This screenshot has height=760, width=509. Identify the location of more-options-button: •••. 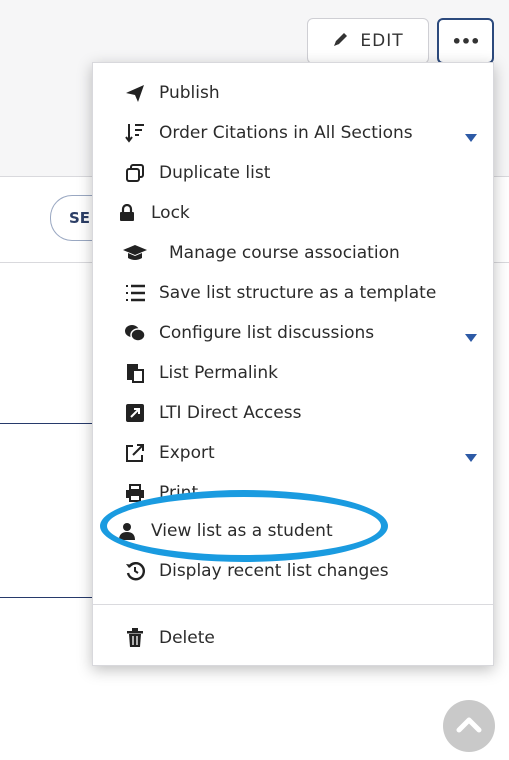
(465, 41).